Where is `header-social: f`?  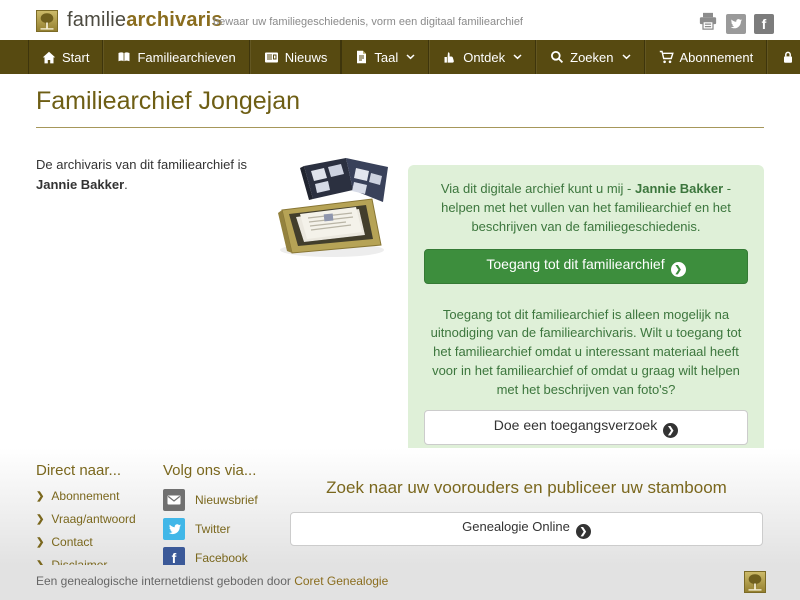 header-social: f is located at coordinates (736, 23).